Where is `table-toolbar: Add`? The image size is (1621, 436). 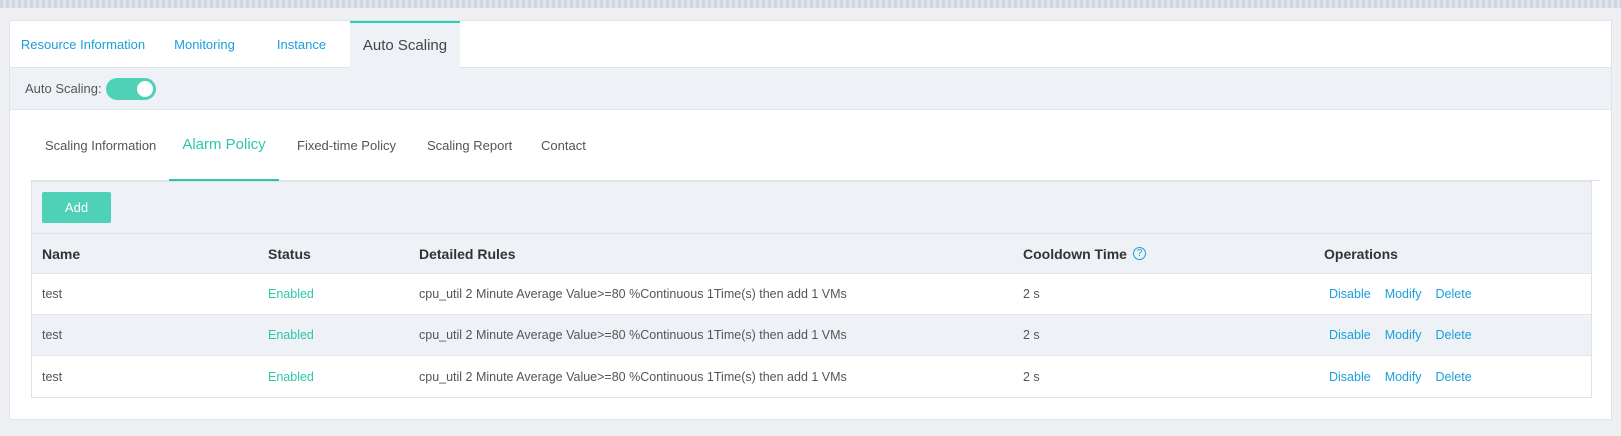 table-toolbar: Add is located at coordinates (811, 208).